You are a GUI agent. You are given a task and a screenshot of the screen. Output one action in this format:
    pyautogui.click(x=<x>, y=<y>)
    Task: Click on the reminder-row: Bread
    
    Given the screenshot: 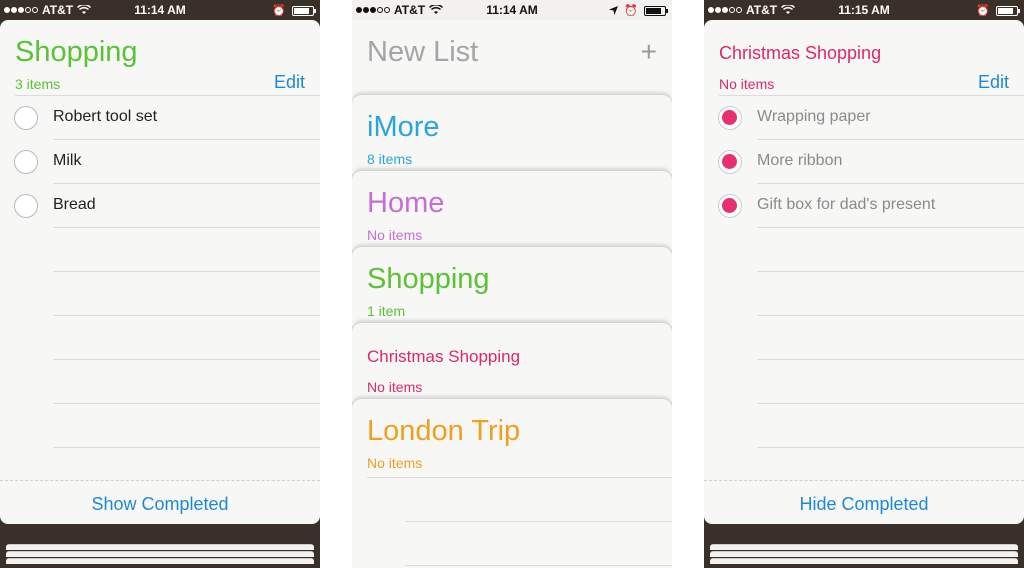 What is the action you would take?
    pyautogui.click(x=160, y=206)
    